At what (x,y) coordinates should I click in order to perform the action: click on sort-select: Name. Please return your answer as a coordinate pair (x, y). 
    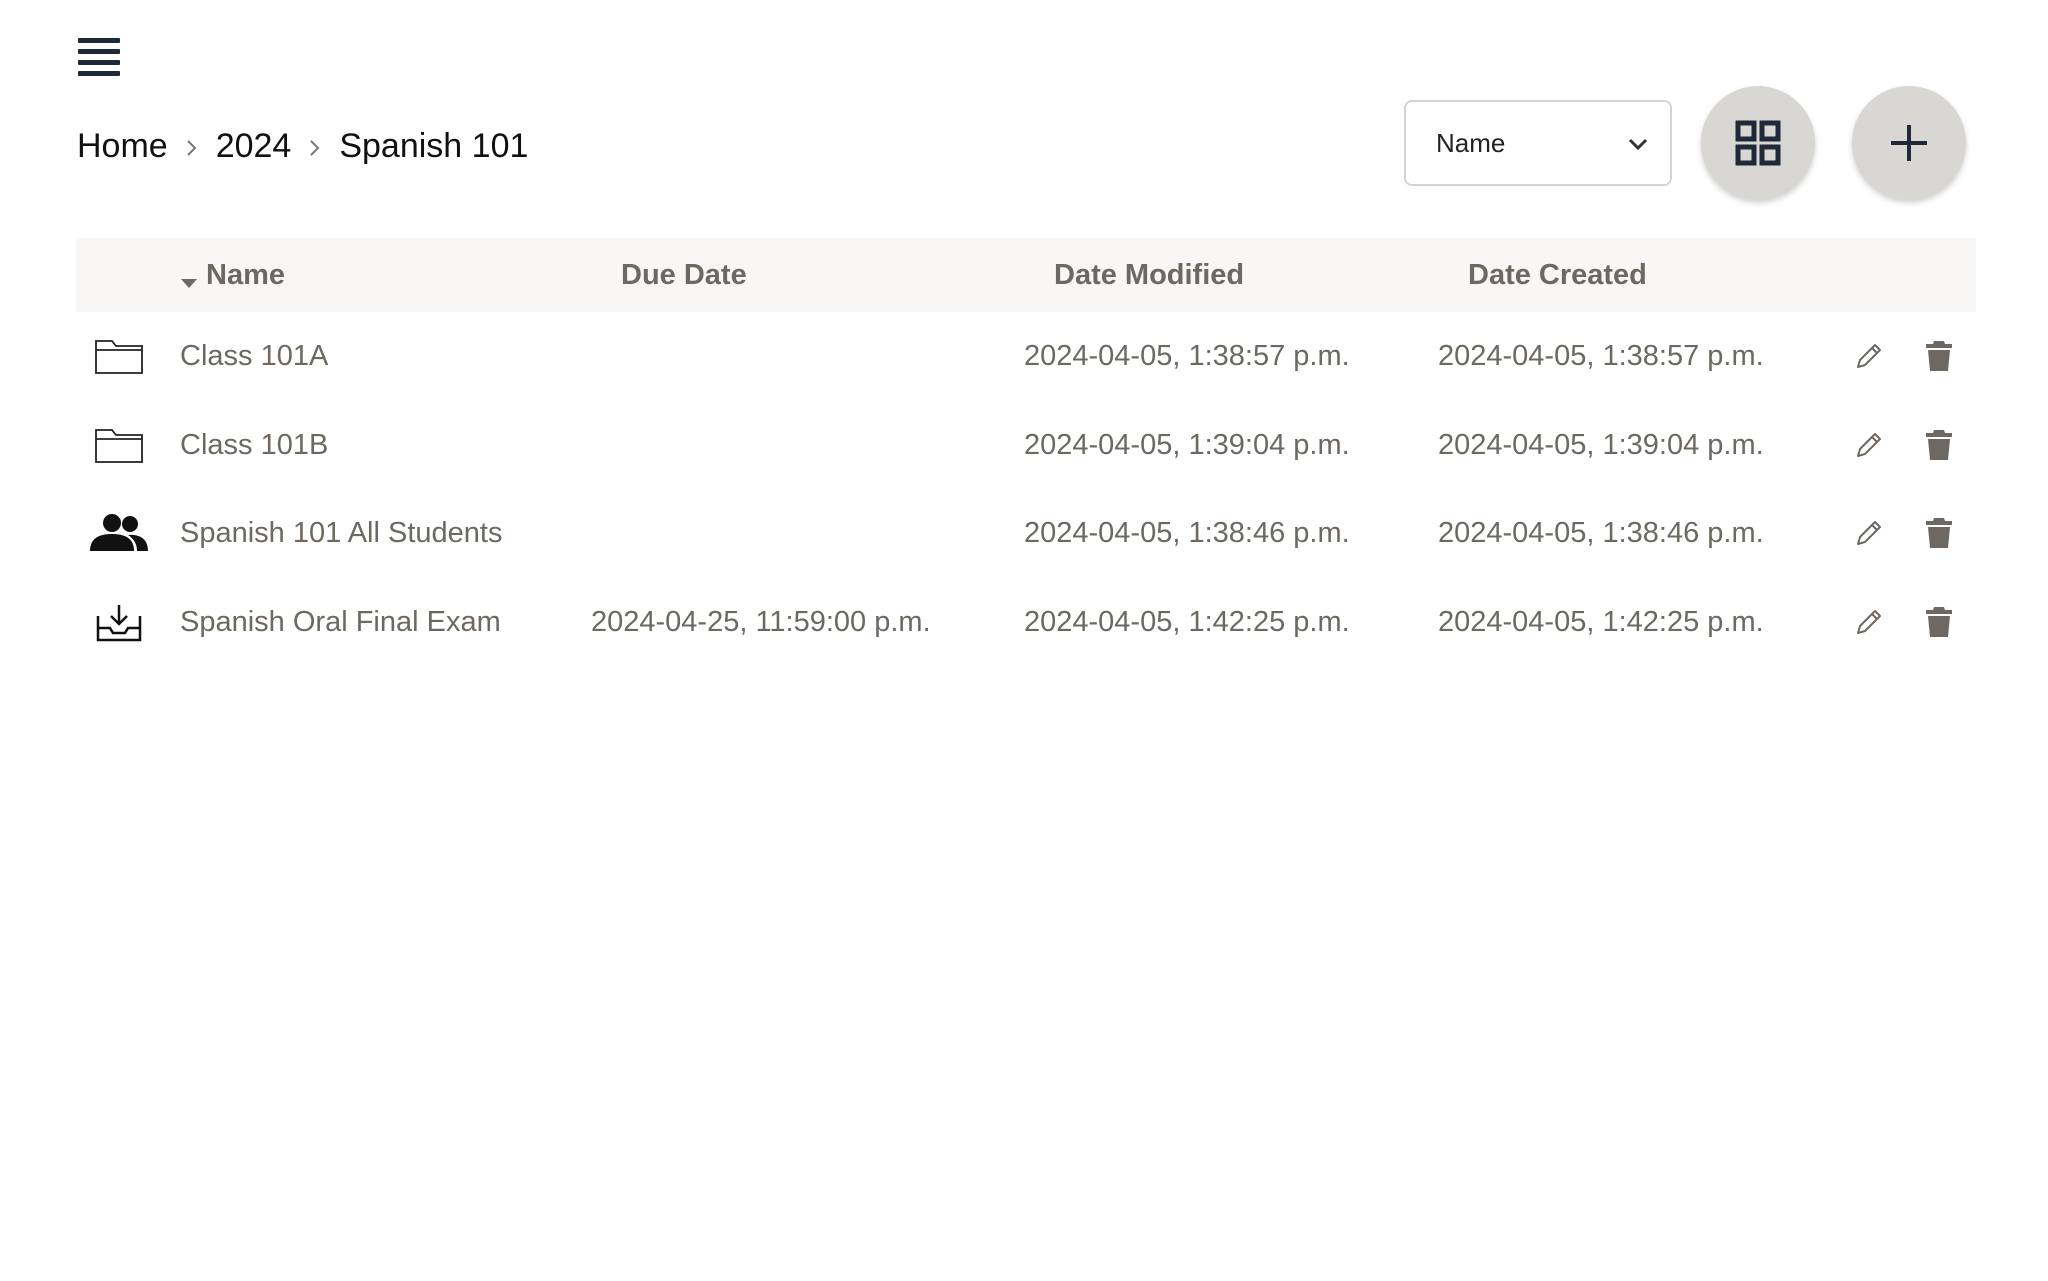
    Looking at the image, I should click on (1538, 143).